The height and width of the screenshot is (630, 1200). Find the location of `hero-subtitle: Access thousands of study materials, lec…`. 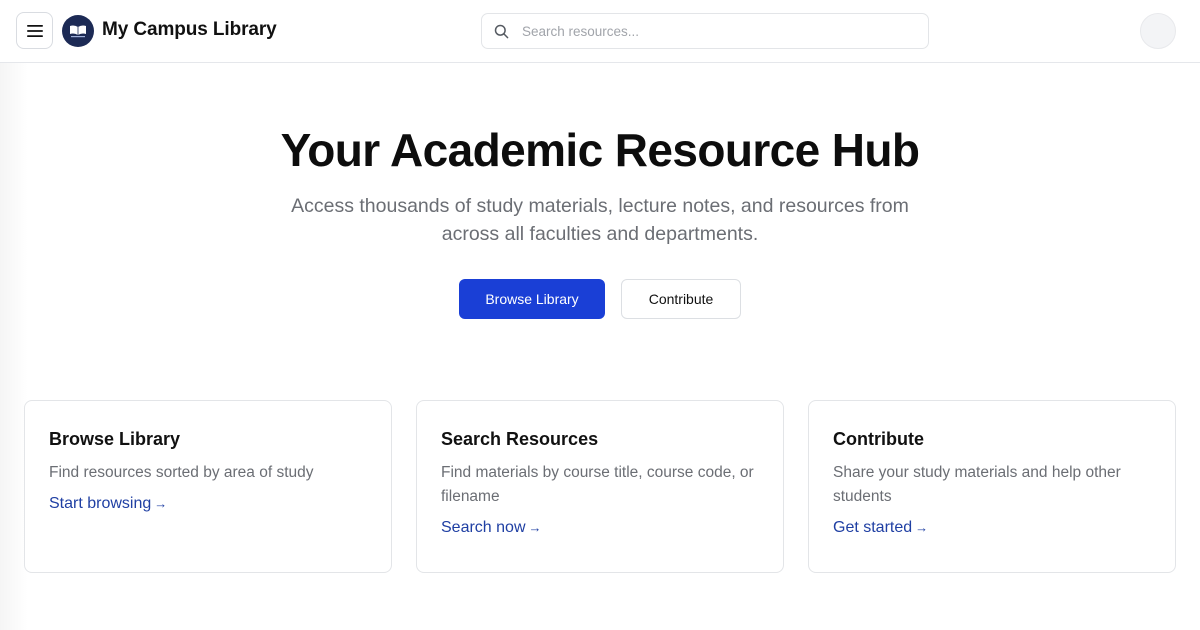

hero-subtitle: Access thousands of study materials, lec… is located at coordinates (600, 220).